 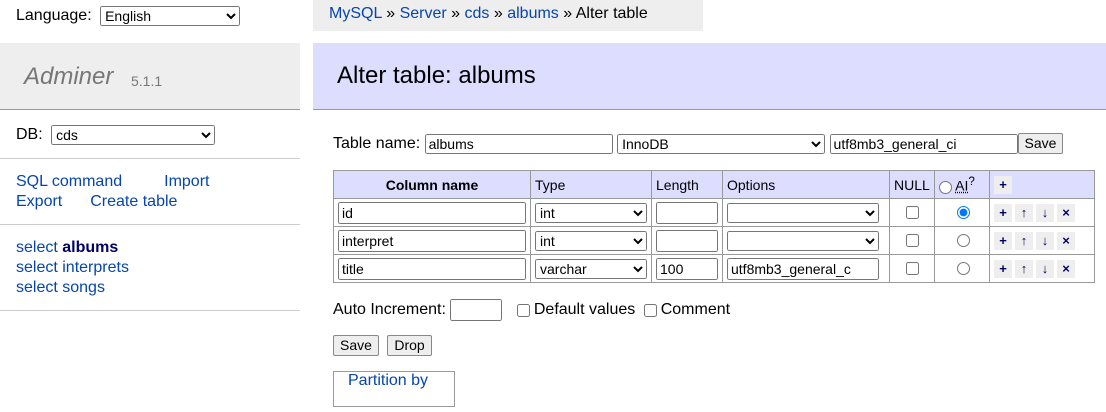 I want to click on cell: varchar, so click(x=591, y=268).